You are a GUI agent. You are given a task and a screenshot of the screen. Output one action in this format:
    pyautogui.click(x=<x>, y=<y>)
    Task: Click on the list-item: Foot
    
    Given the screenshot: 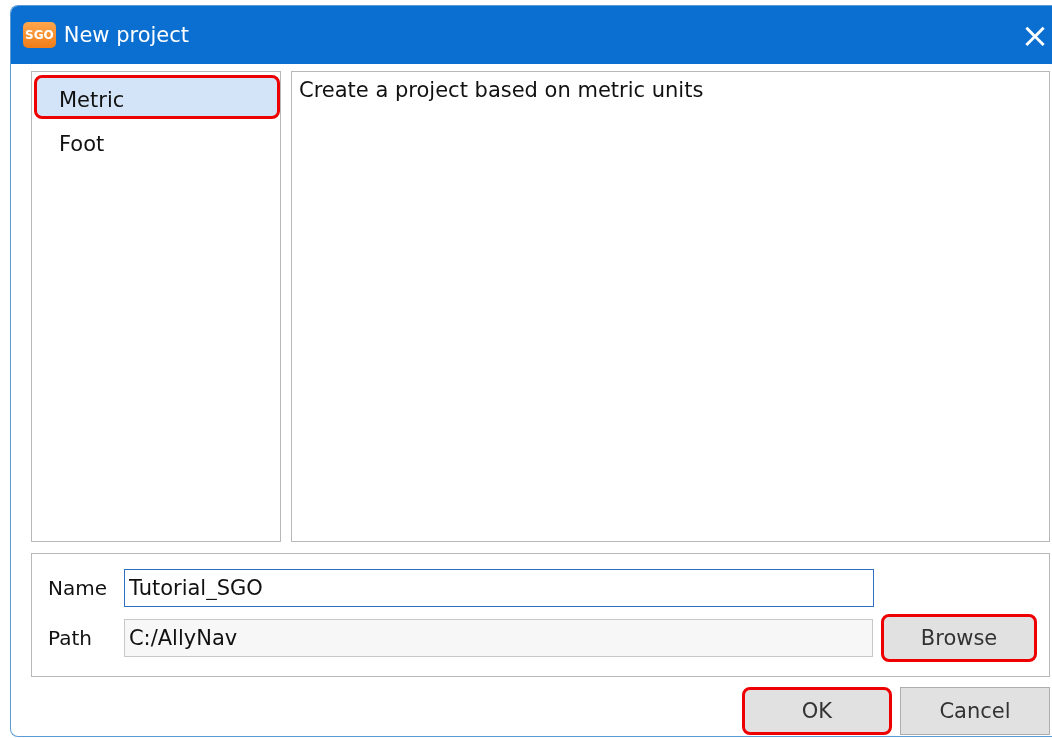 What is the action you would take?
    pyautogui.click(x=157, y=141)
    